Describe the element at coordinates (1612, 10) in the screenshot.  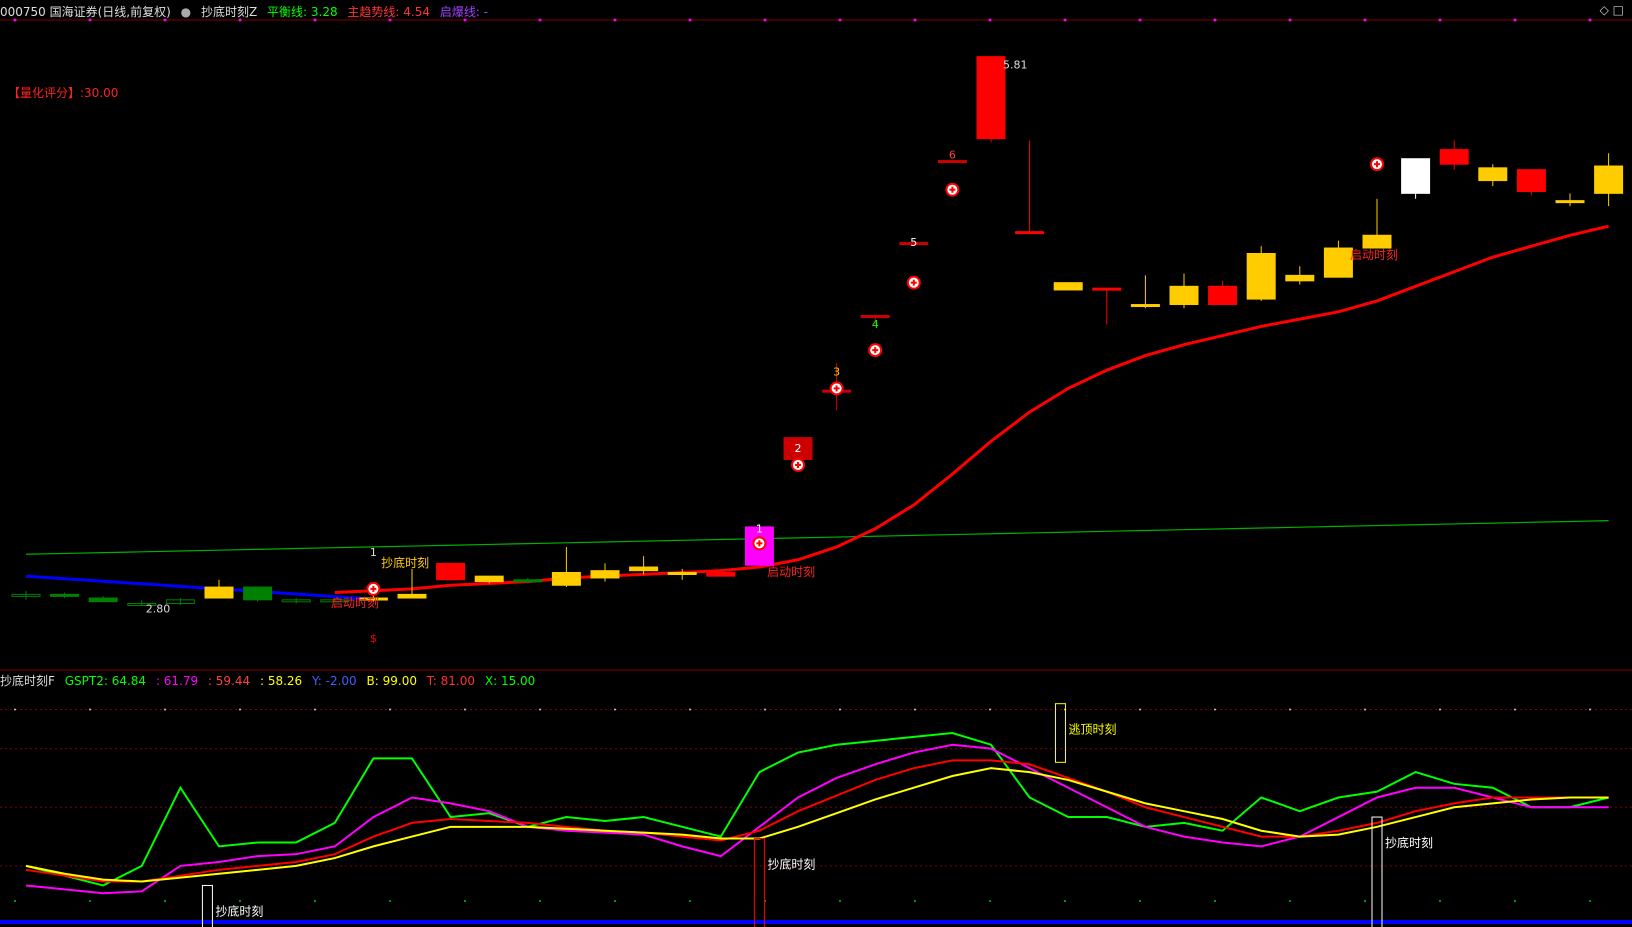
I see `top-right-controls: ◇ □` at that location.